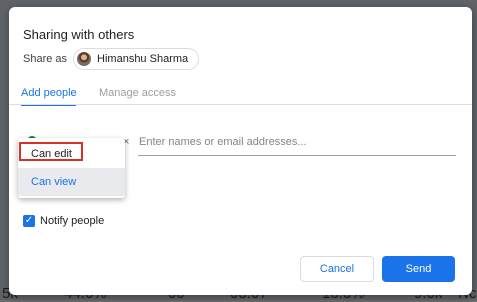  I want to click on avatar, so click(84, 59).